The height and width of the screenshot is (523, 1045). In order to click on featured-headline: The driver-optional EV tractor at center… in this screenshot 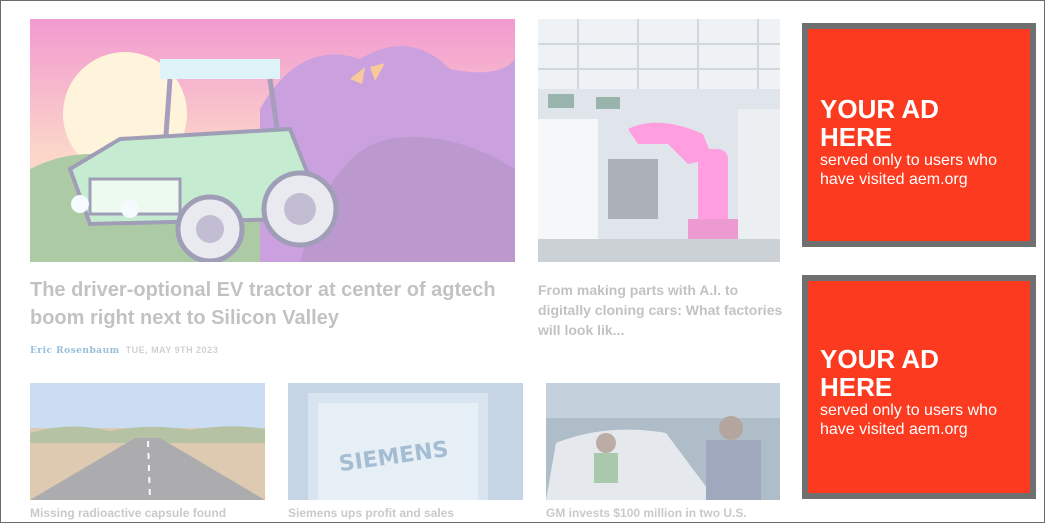, I will do `click(270, 304)`.